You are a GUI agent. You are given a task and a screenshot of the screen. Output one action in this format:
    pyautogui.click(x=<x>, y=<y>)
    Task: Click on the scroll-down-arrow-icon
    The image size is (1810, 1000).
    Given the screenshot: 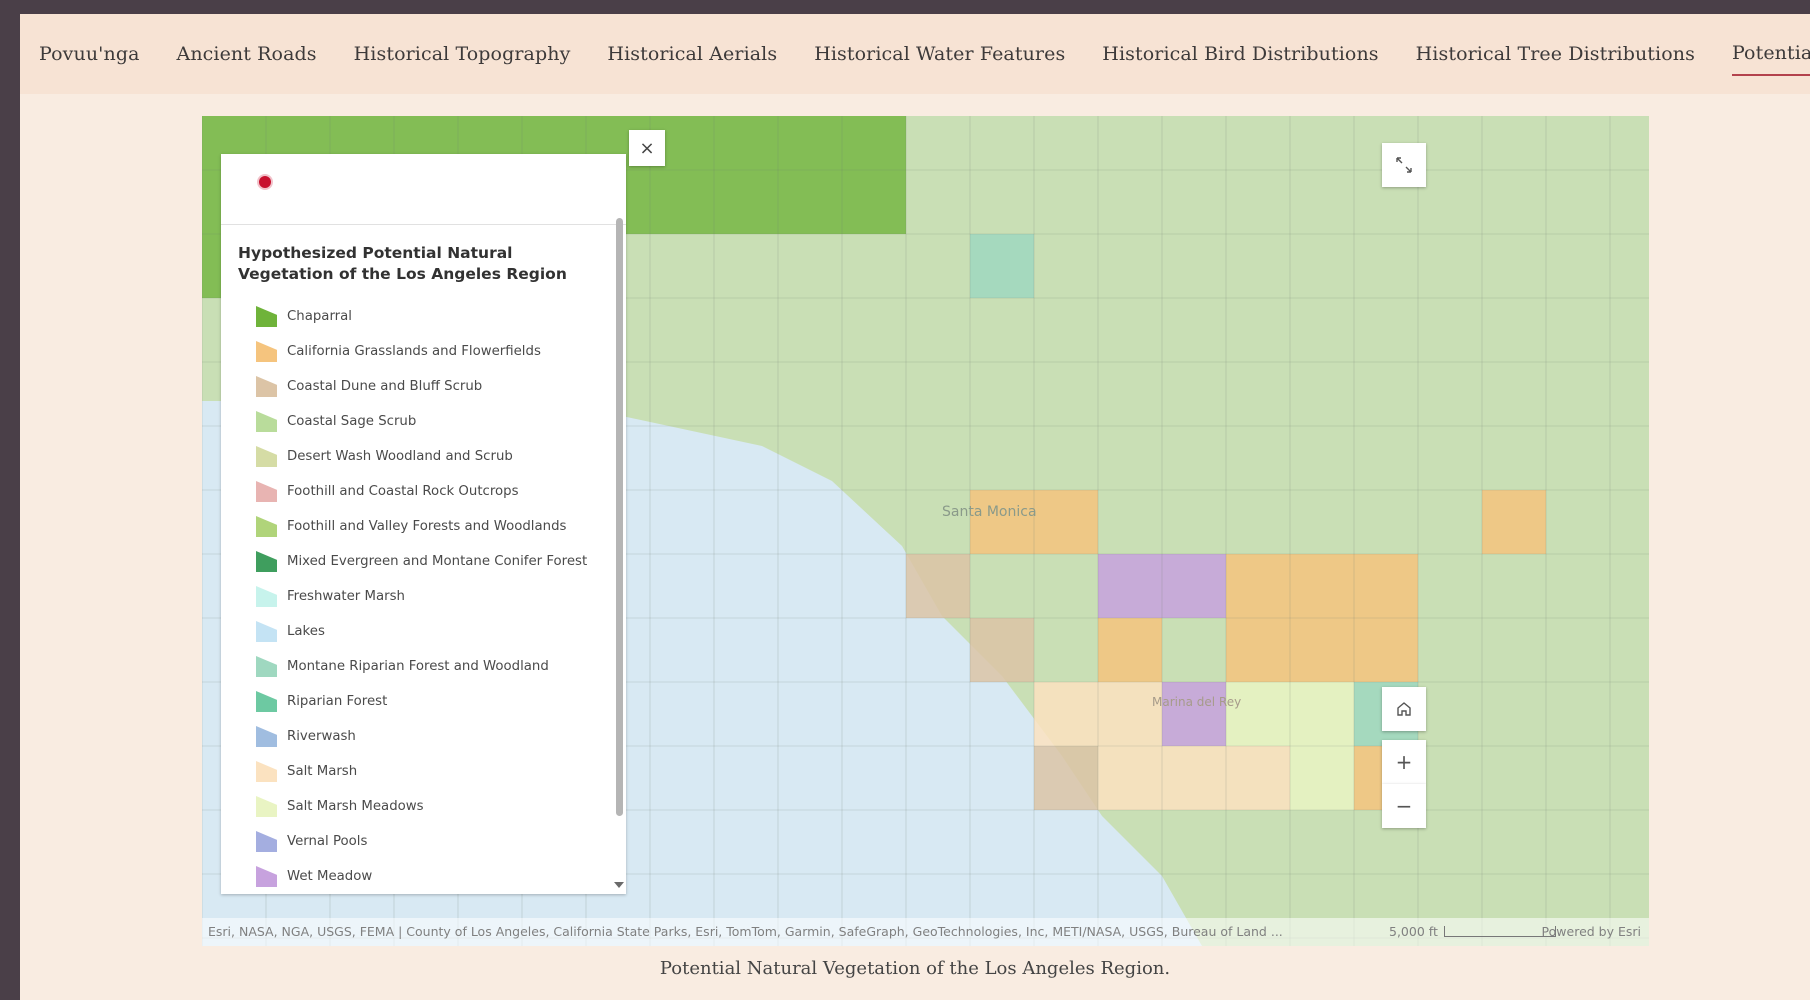 What is the action you would take?
    pyautogui.click(x=619, y=885)
    